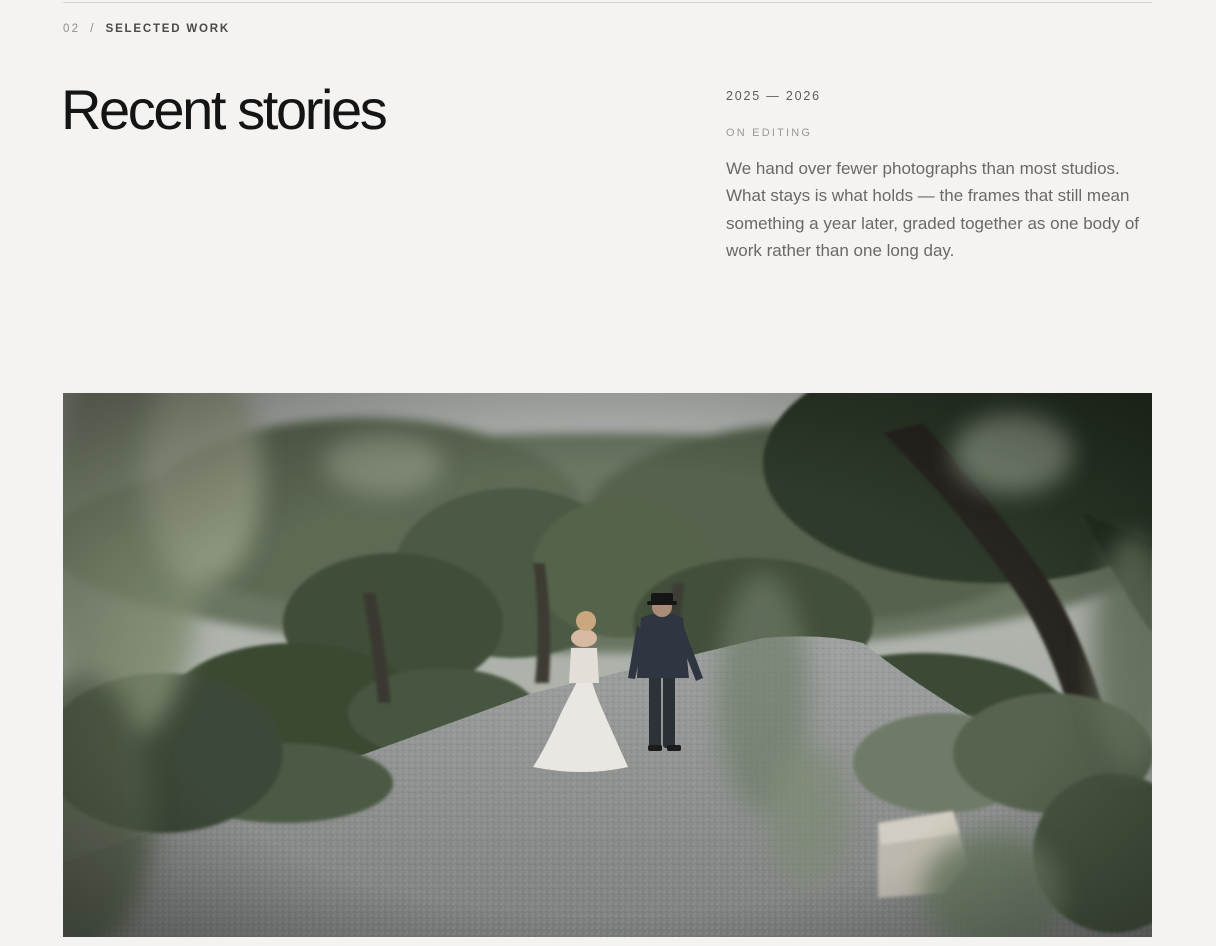 The width and height of the screenshot is (1216, 946). Describe the element at coordinates (769, 133) in the screenshot. I see `editing-label: ON EDITING` at that location.